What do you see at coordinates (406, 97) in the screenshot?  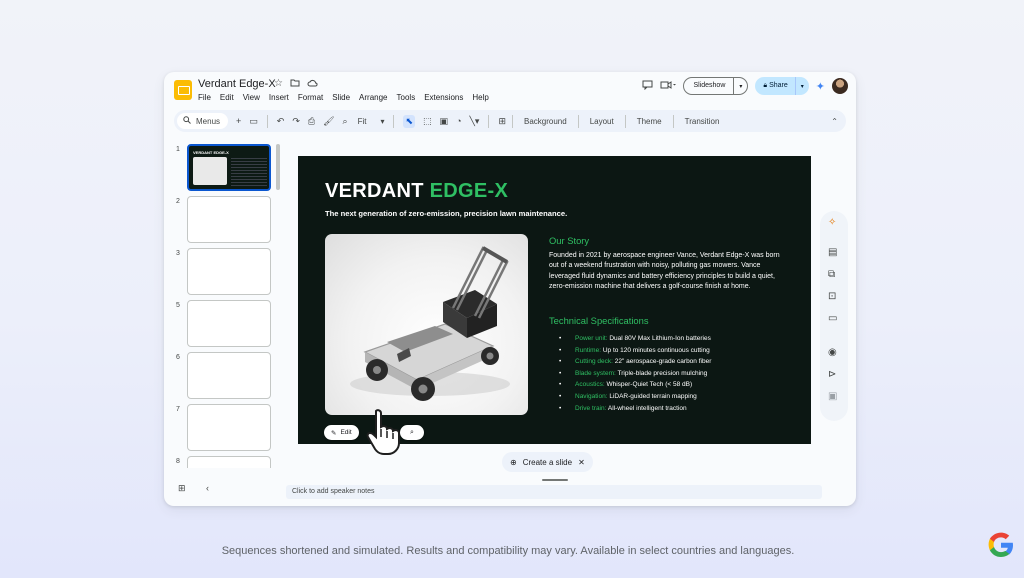 I see `menu-tools: Tools` at bounding box center [406, 97].